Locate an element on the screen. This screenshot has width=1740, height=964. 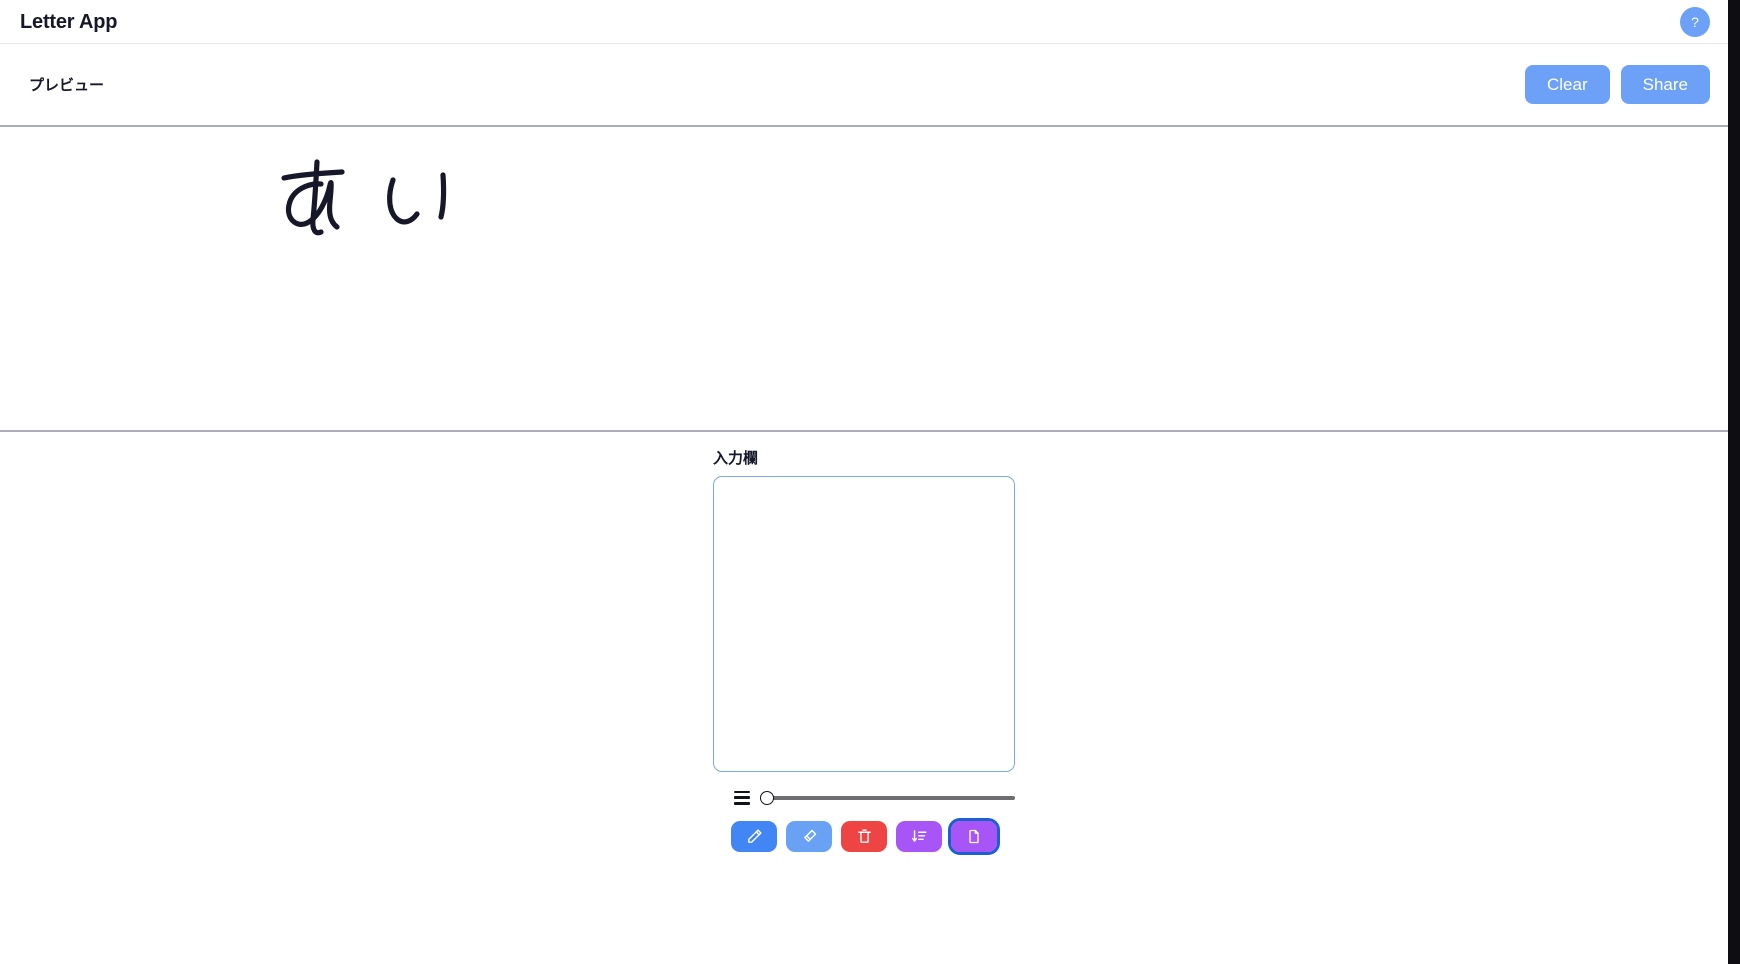
line-weight-icon is located at coordinates (742, 798).